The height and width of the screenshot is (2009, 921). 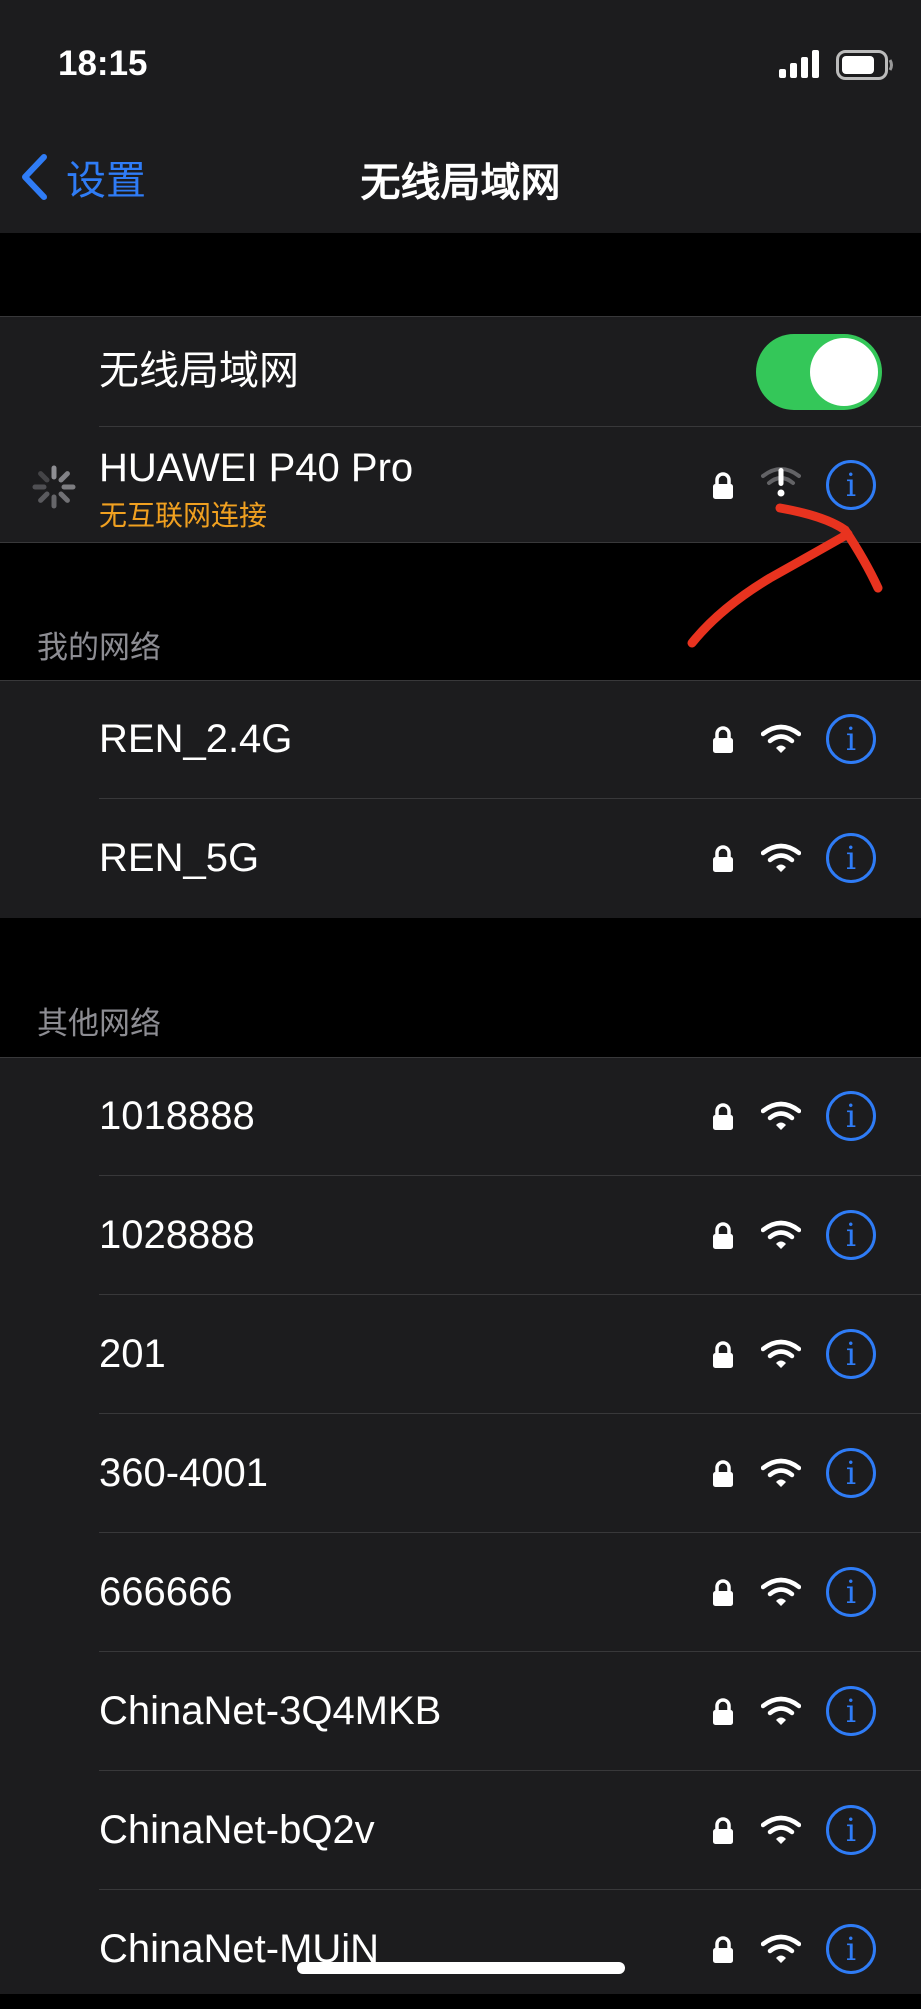 I want to click on network-name: ChinaNet-3Q4MKB, so click(x=270, y=1711).